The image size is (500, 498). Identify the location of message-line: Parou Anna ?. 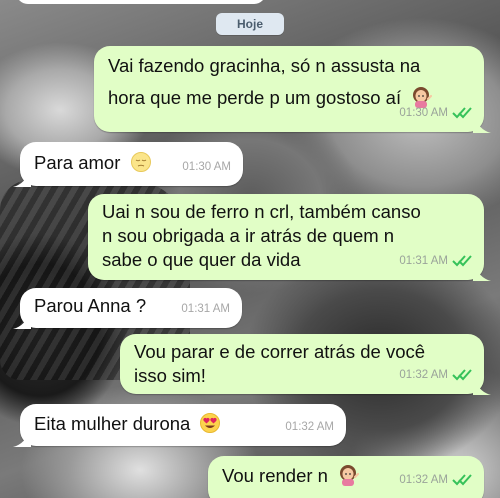
(90, 305).